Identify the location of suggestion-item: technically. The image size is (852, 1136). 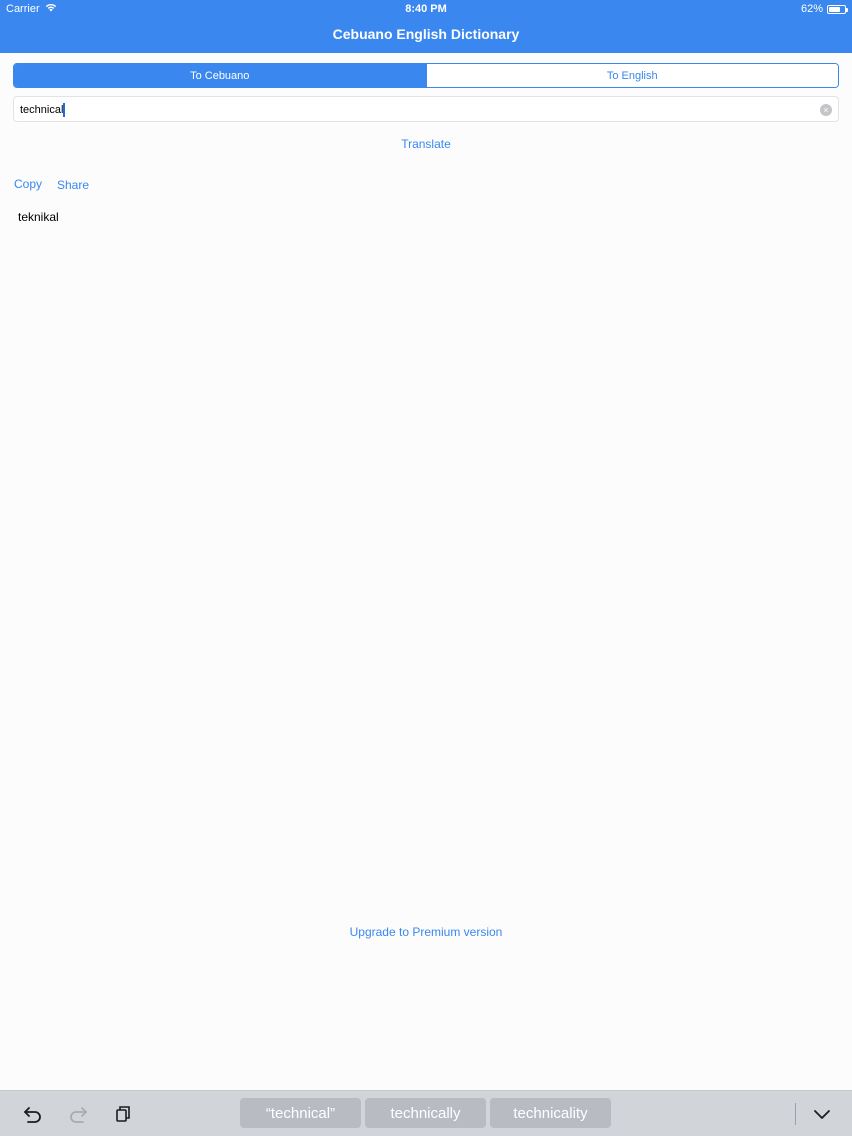
(425, 1113).